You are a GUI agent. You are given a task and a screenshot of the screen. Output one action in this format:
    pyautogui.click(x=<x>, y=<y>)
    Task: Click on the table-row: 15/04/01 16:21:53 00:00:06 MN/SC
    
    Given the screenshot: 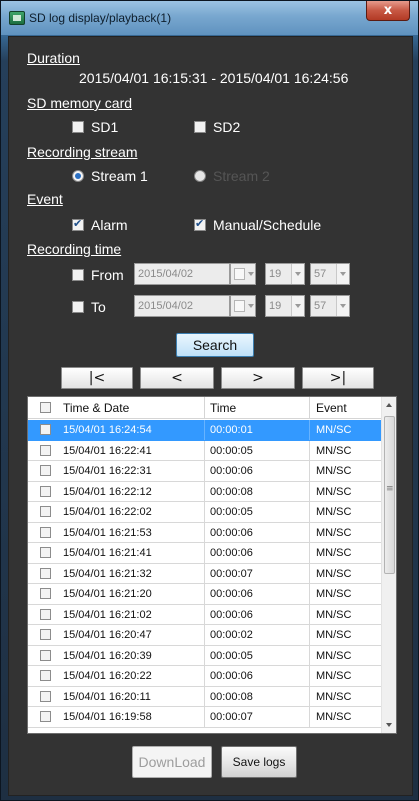 What is the action you would take?
    pyautogui.click(x=205, y=532)
    